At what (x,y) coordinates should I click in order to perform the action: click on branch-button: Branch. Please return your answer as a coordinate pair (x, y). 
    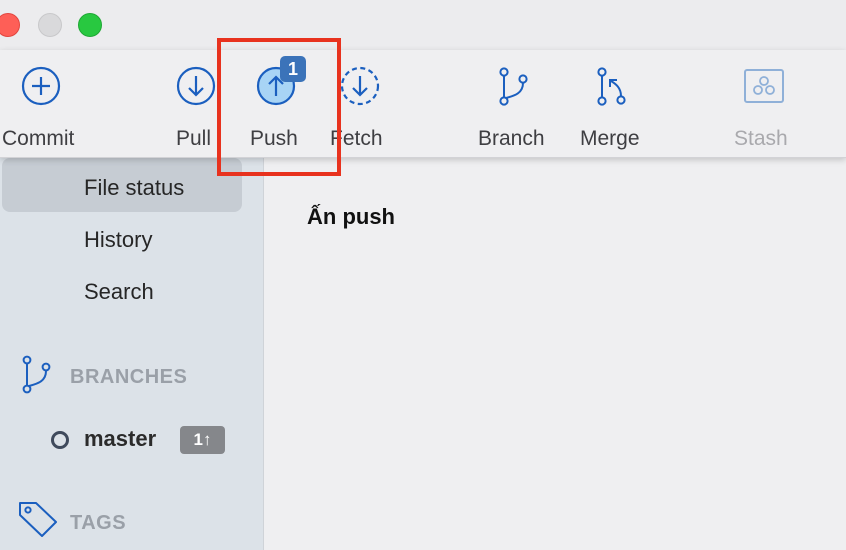
    Looking at the image, I should click on (516, 104).